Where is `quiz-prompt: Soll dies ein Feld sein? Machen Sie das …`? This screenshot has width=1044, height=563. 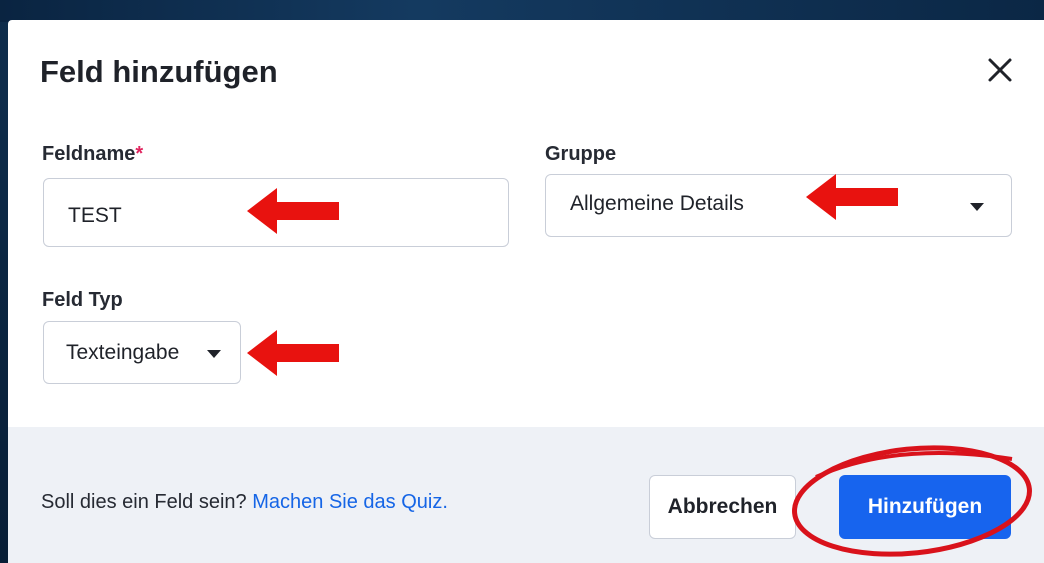 quiz-prompt: Soll dies ein Feld sein? Machen Sie das … is located at coordinates (244, 502).